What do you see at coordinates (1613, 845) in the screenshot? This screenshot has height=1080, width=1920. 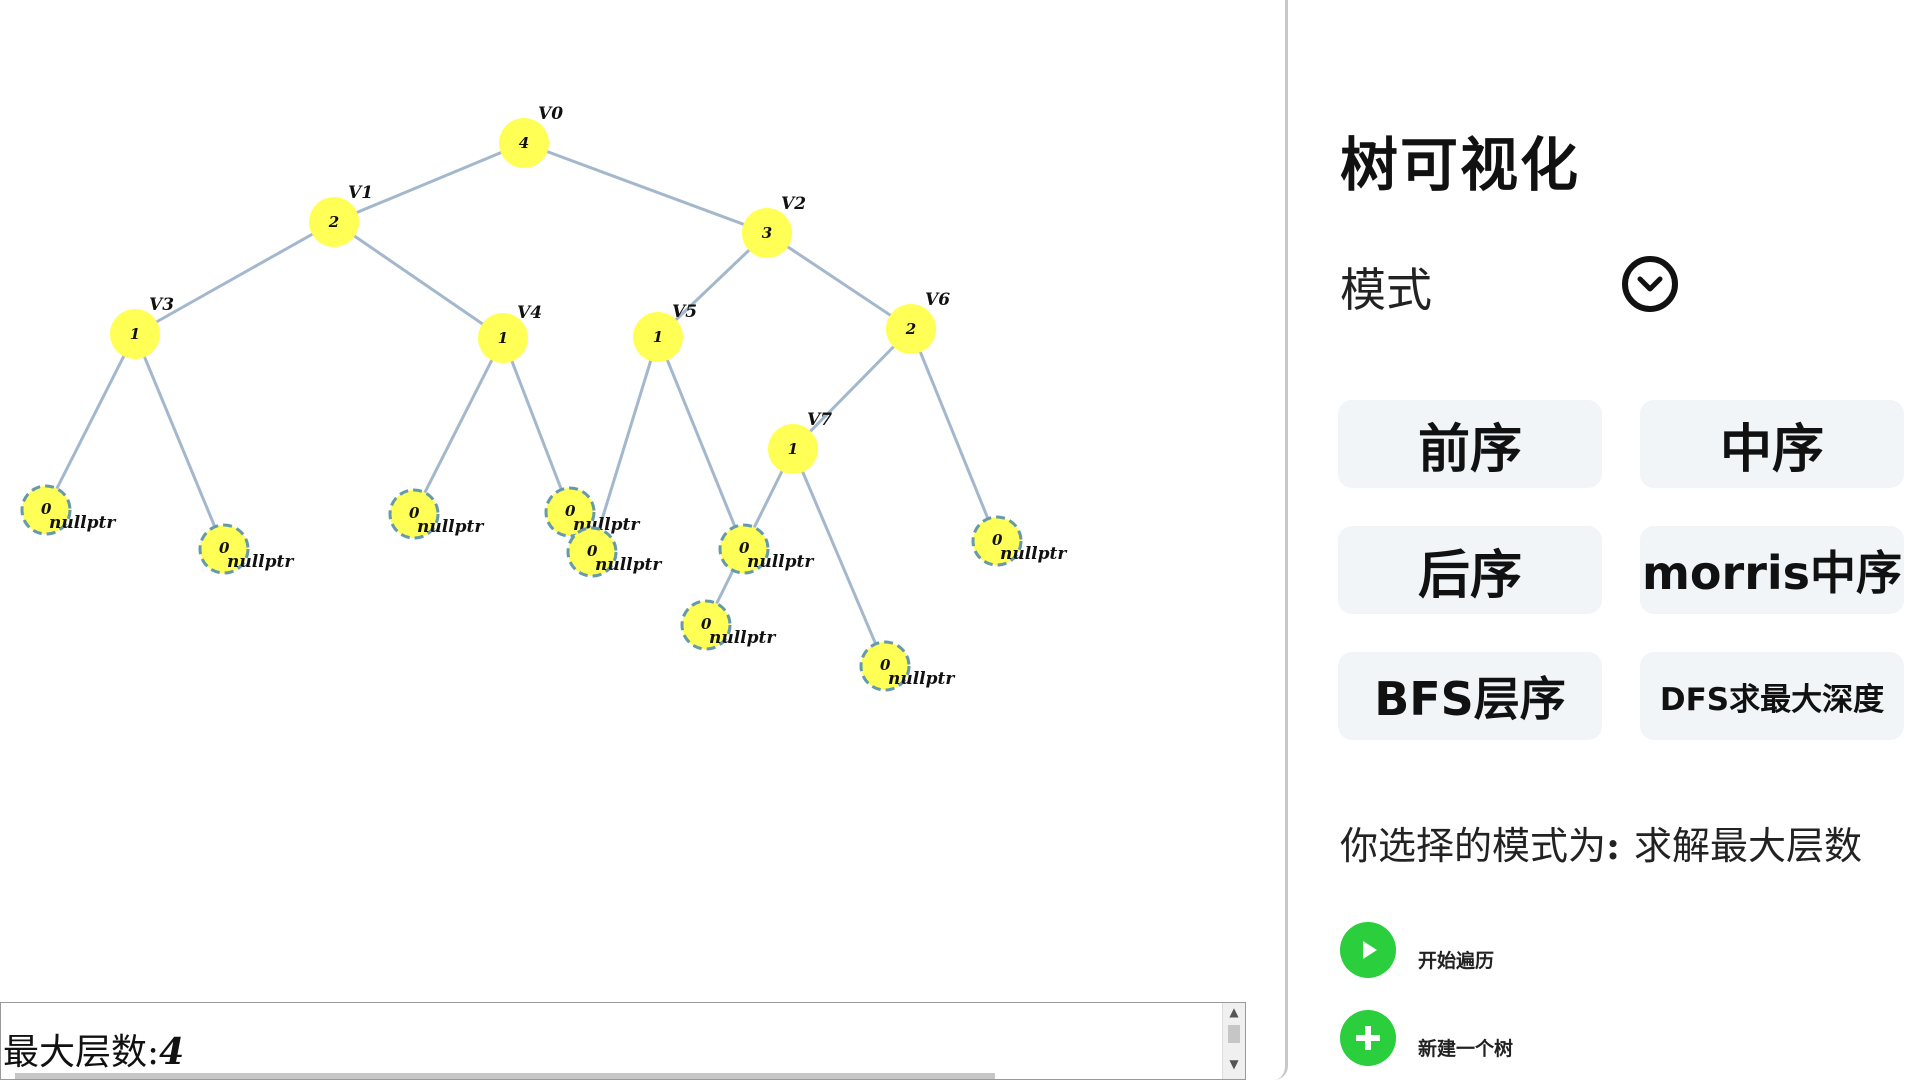 I see `selected-mode-colon: :` at bounding box center [1613, 845].